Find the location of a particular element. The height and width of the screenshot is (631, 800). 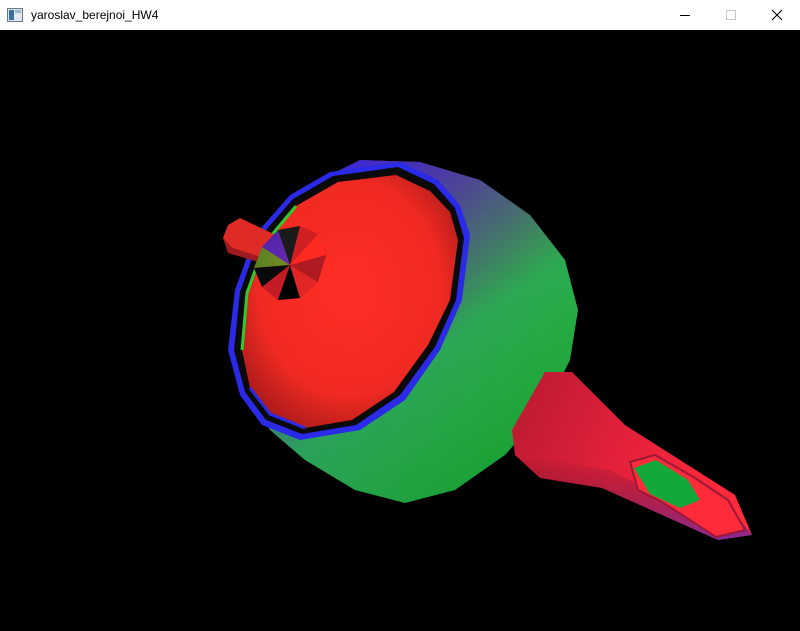

title-bar: yaroslav_berejnoi_HW4 is located at coordinates (400, 15).